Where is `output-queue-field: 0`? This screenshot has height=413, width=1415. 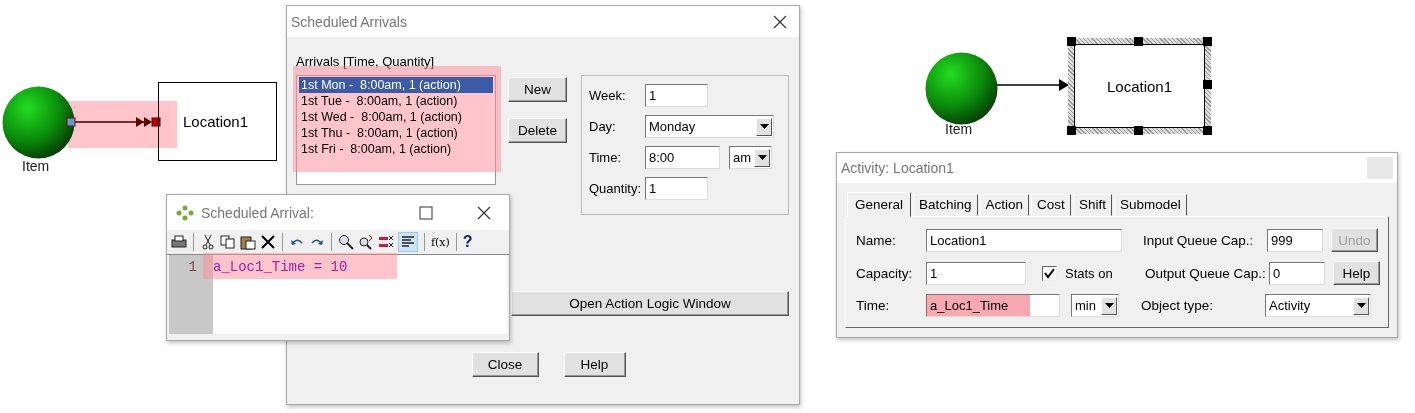
output-queue-field: 0 is located at coordinates (1297, 273).